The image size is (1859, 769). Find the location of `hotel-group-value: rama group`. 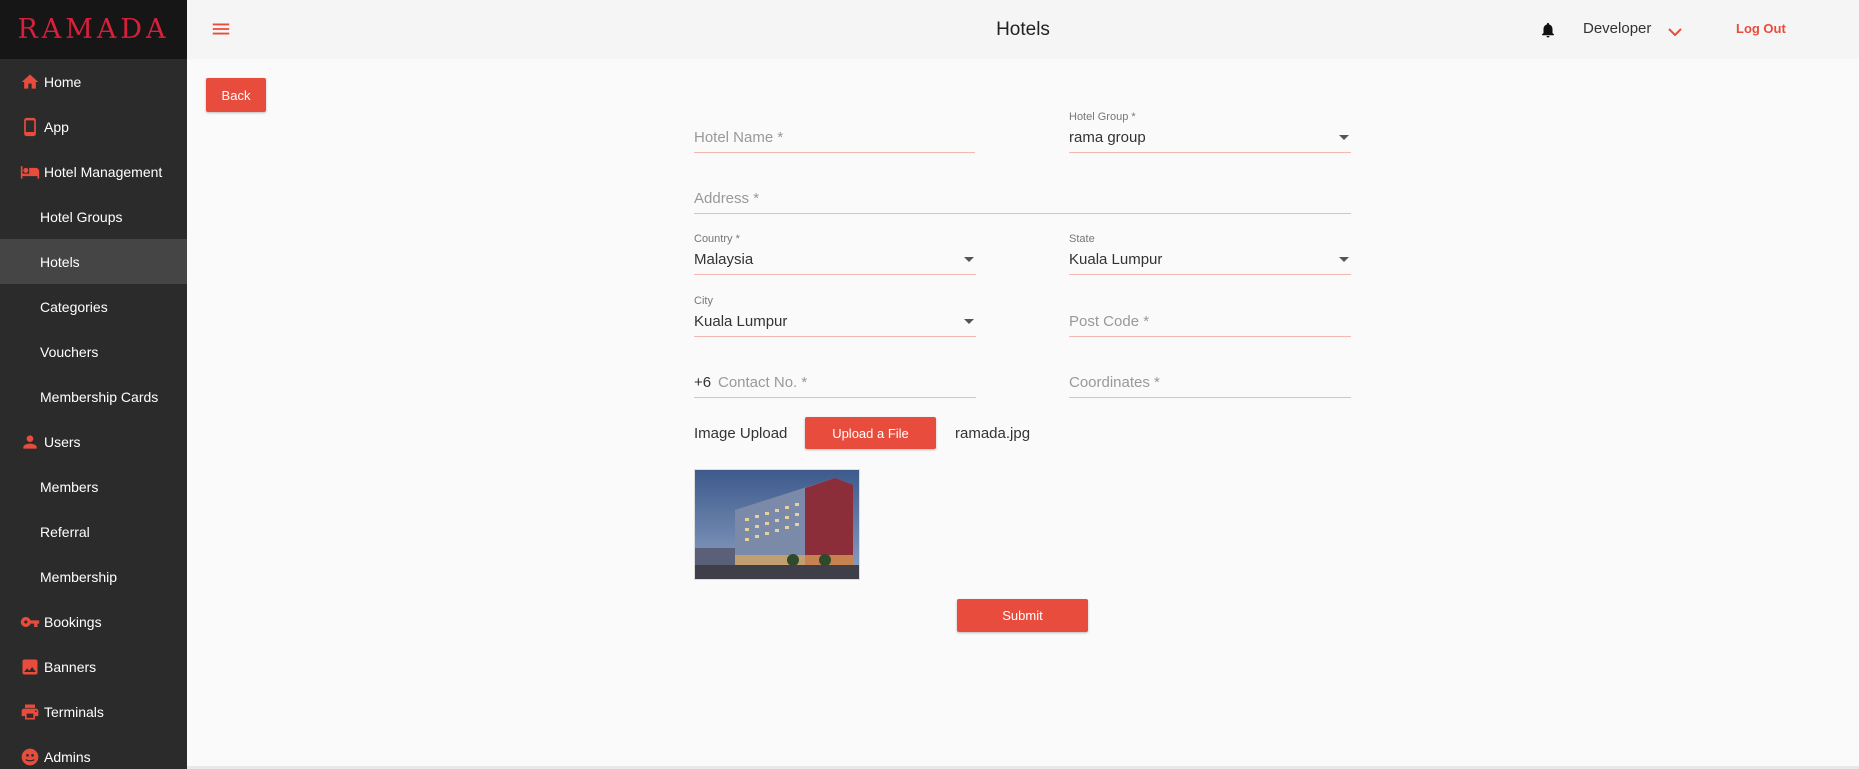

hotel-group-value: rama group is located at coordinates (1107, 137).